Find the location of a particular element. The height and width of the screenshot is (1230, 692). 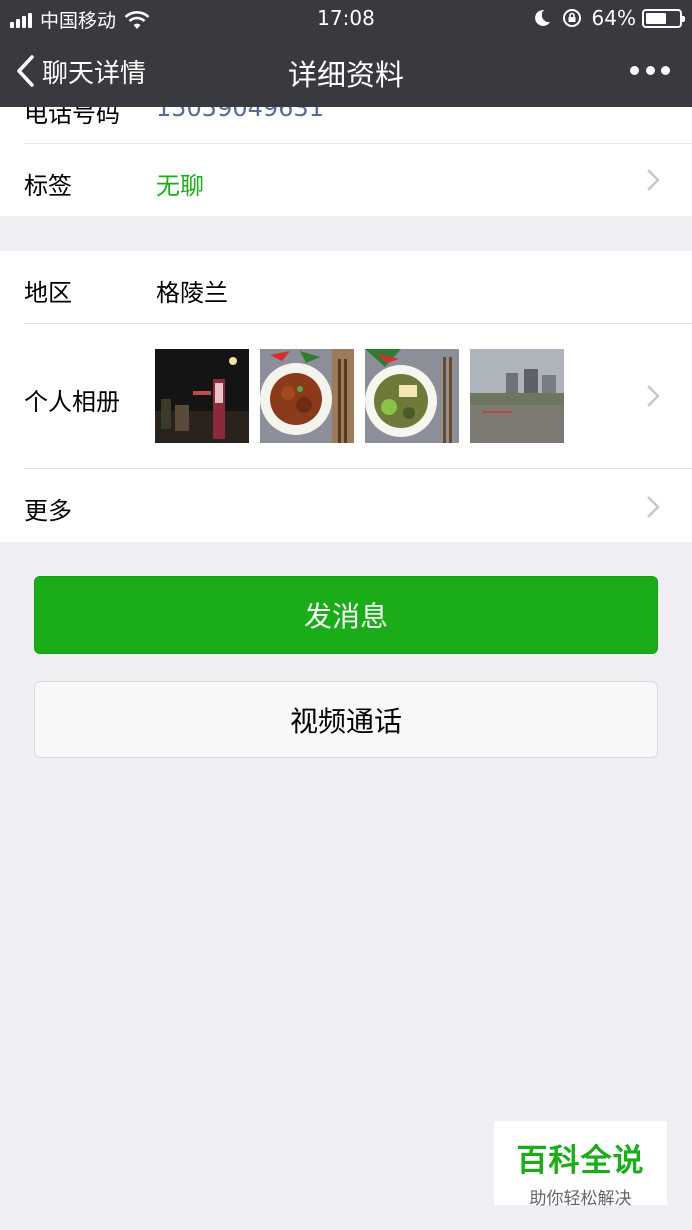

tag-value: 无聊 is located at coordinates (180, 186).